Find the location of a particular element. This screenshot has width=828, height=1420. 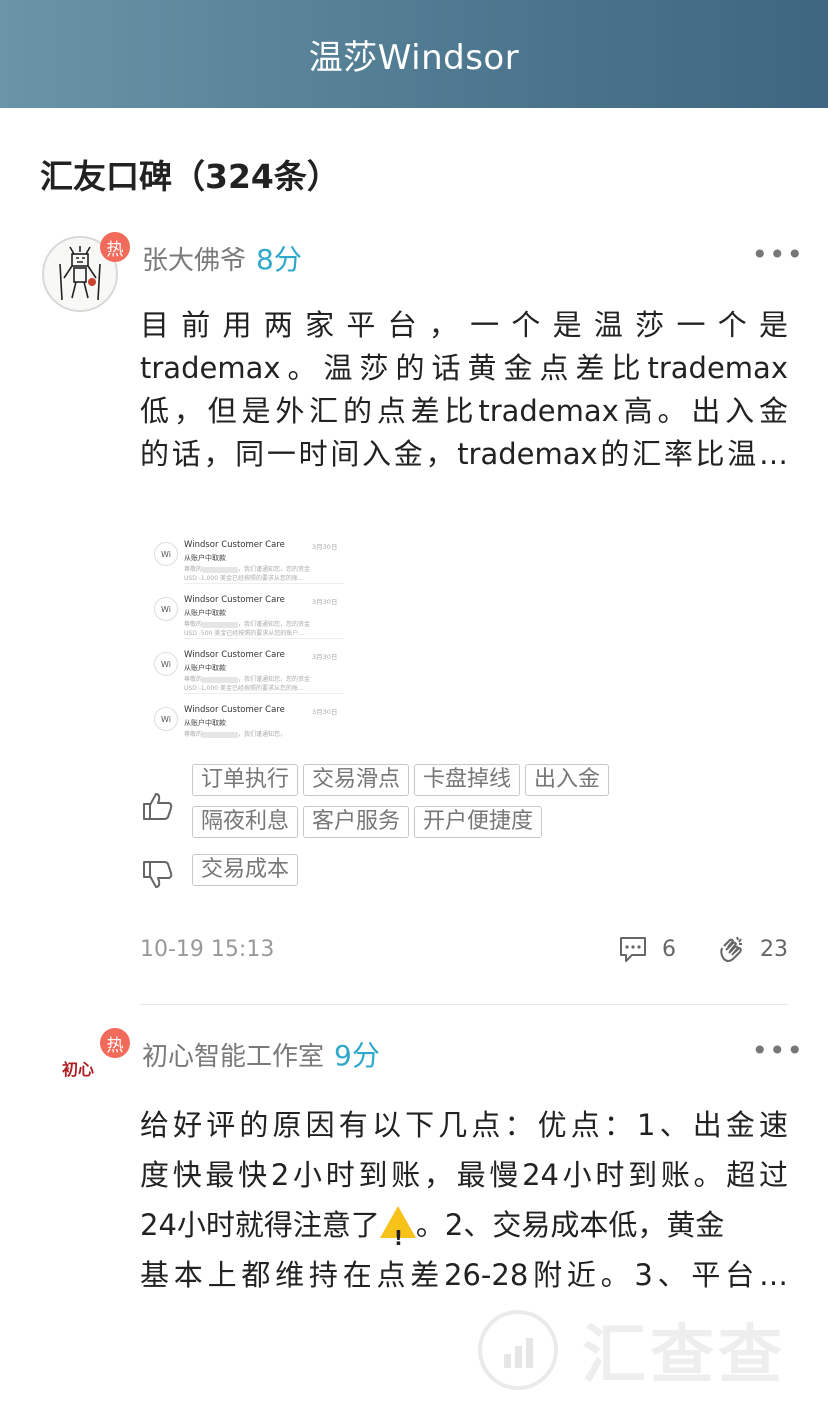

applause-button: 23 is located at coordinates (752, 949).